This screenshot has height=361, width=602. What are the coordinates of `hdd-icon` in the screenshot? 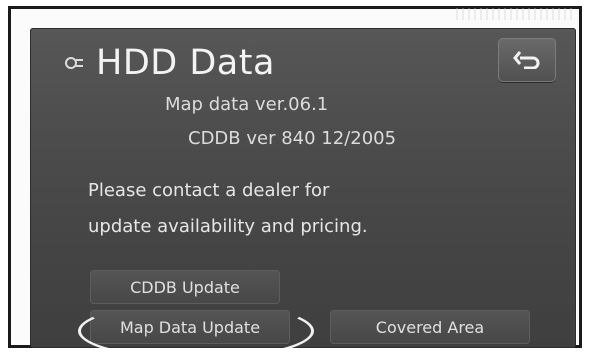 It's located at (75, 63).